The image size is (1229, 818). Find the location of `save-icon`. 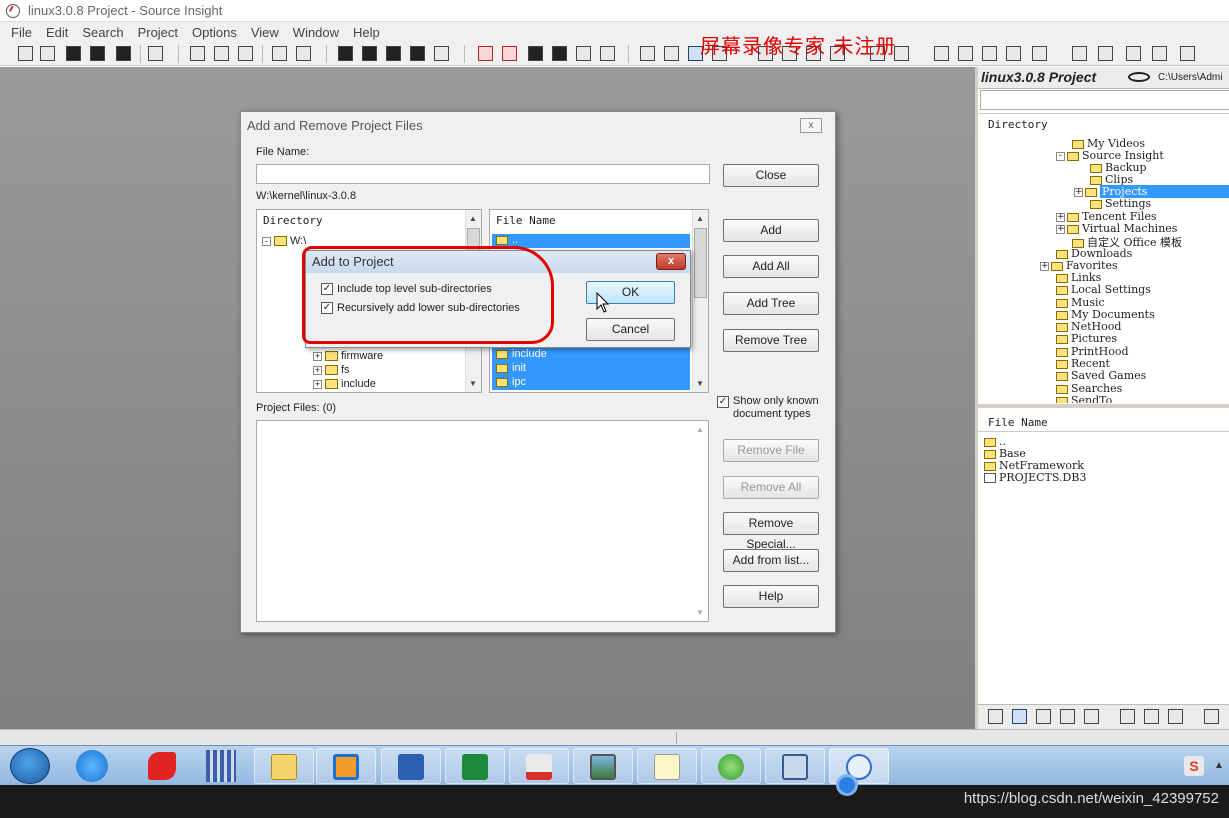

save-icon is located at coordinates (73, 53).